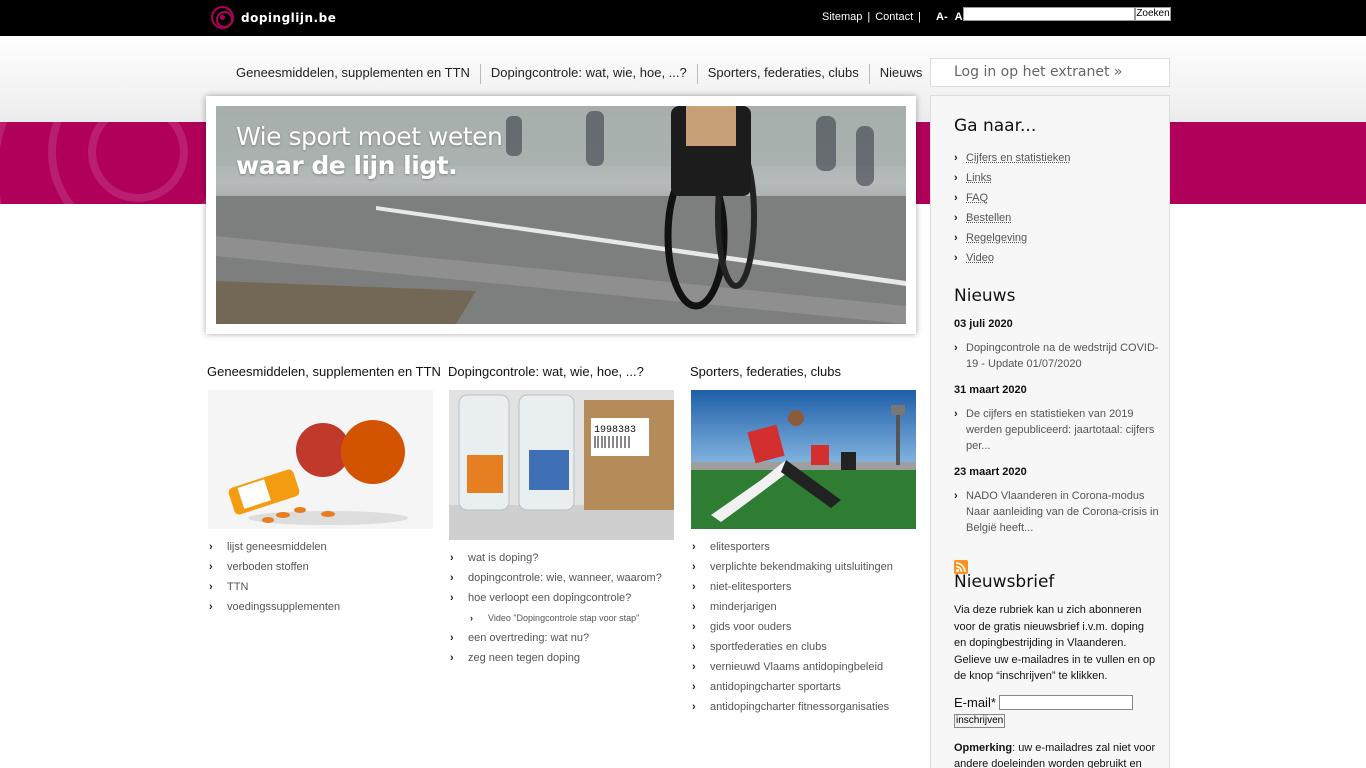 This screenshot has width=1366, height=768. What do you see at coordinates (589, 74) in the screenshot?
I see `nav-item-dopingcontrole: Dopingcontrole: wat, wie, hoe, ...?` at bounding box center [589, 74].